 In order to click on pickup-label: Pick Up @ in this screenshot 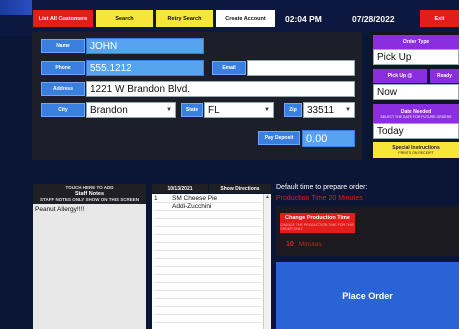, I will do `click(400, 76)`.